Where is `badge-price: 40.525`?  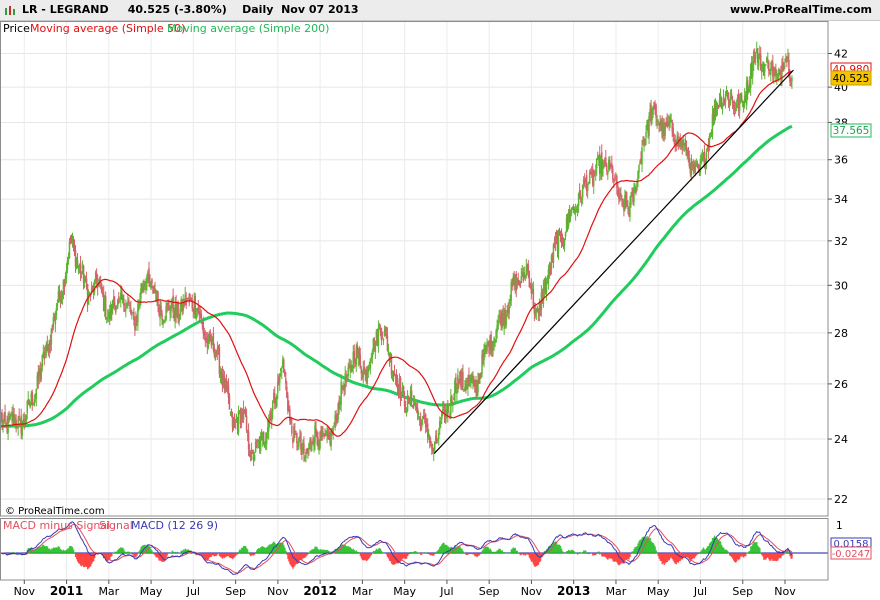 badge-price: 40.525 is located at coordinates (851, 78).